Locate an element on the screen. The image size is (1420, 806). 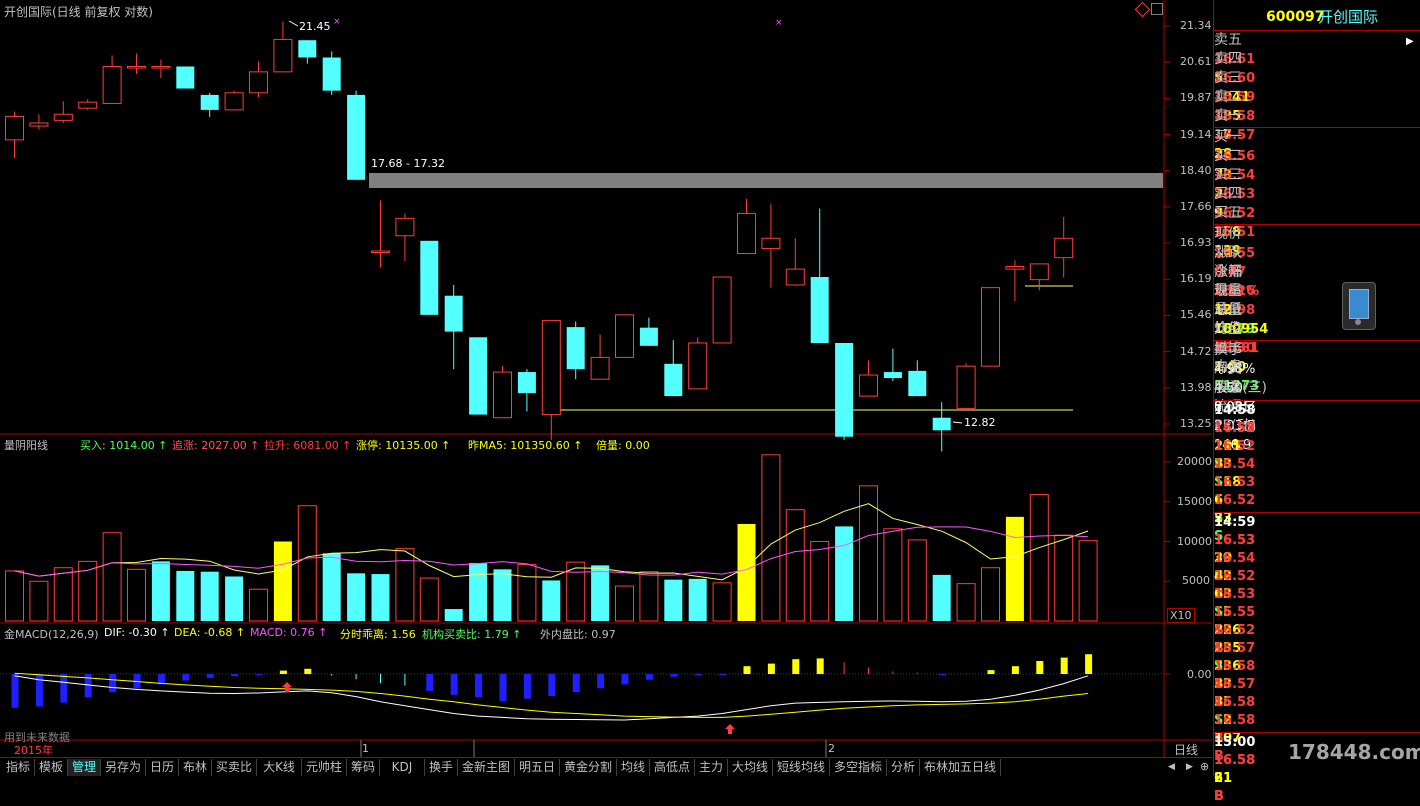
ask-scroll-icon: ▶ is located at coordinates (1410, 41).